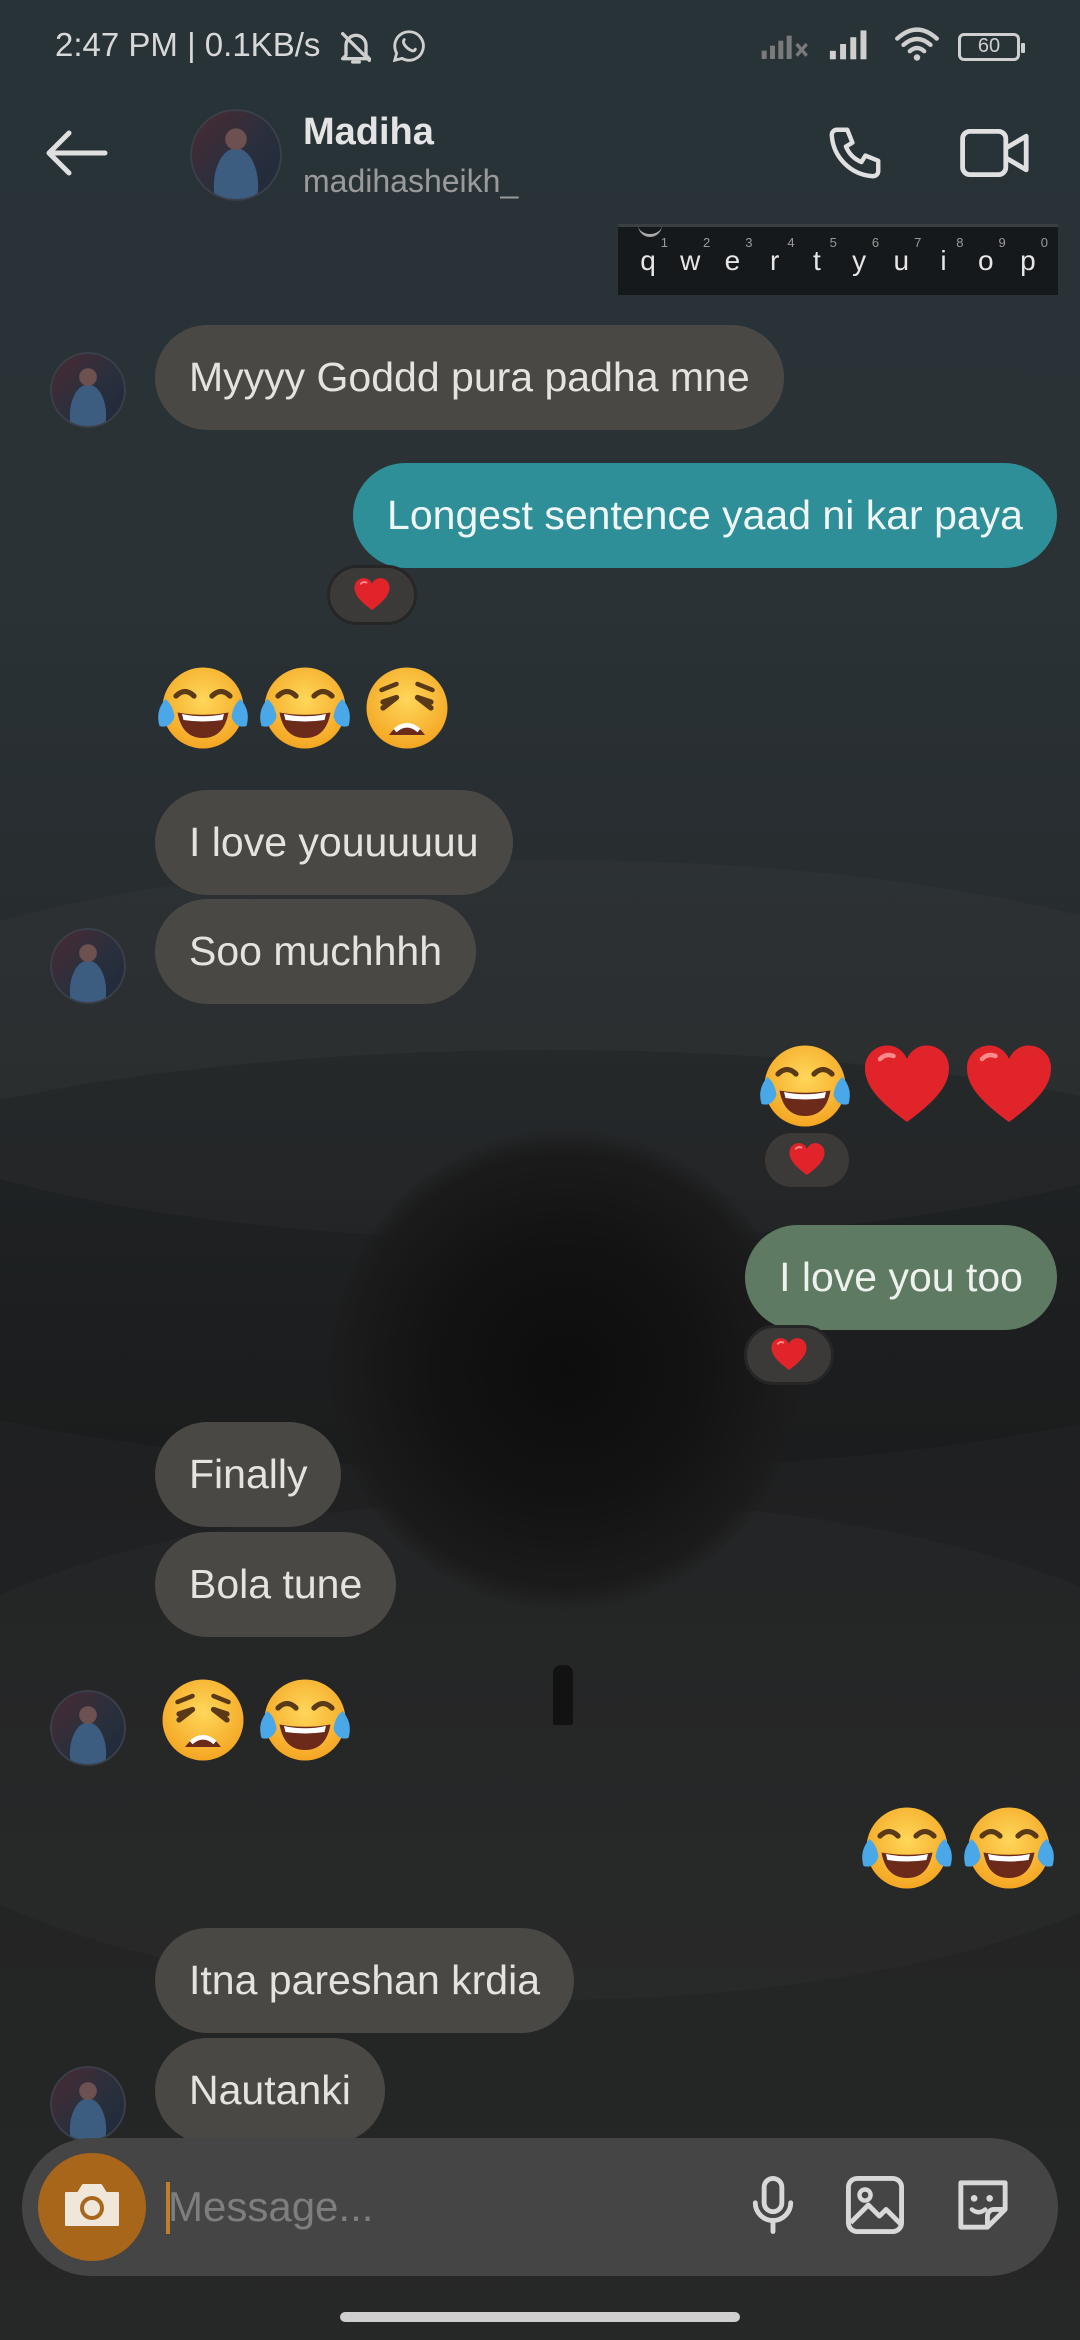 Image resolution: width=1080 pixels, height=2340 pixels. I want to click on message-bubble-incoming: Soo muchhhh, so click(316, 951).